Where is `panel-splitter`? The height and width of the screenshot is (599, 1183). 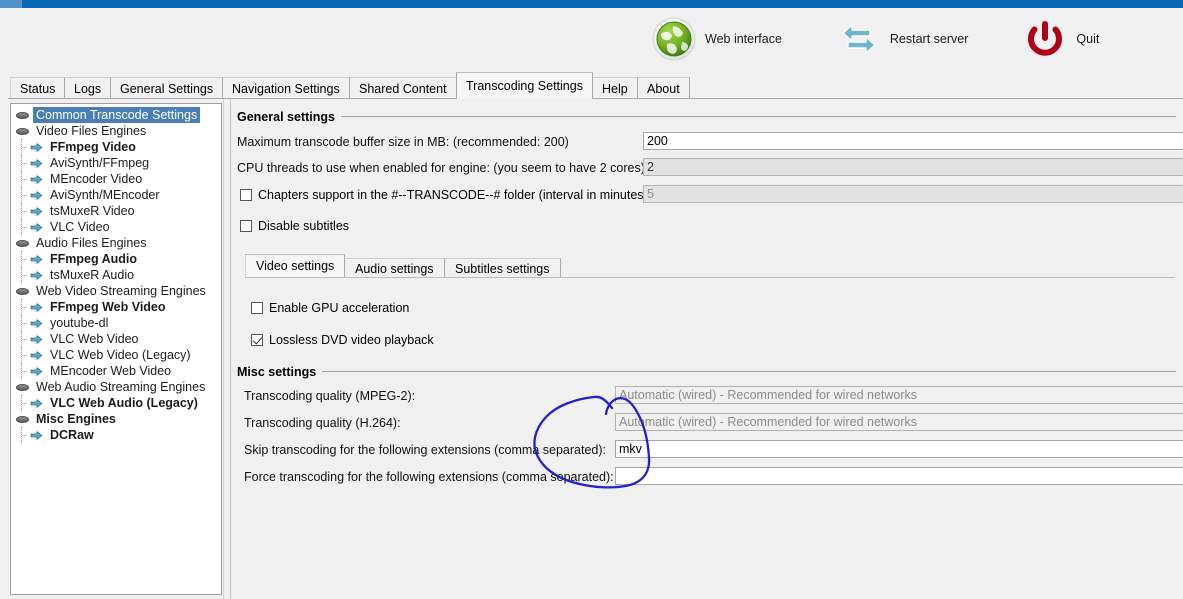 panel-splitter is located at coordinates (226, 349).